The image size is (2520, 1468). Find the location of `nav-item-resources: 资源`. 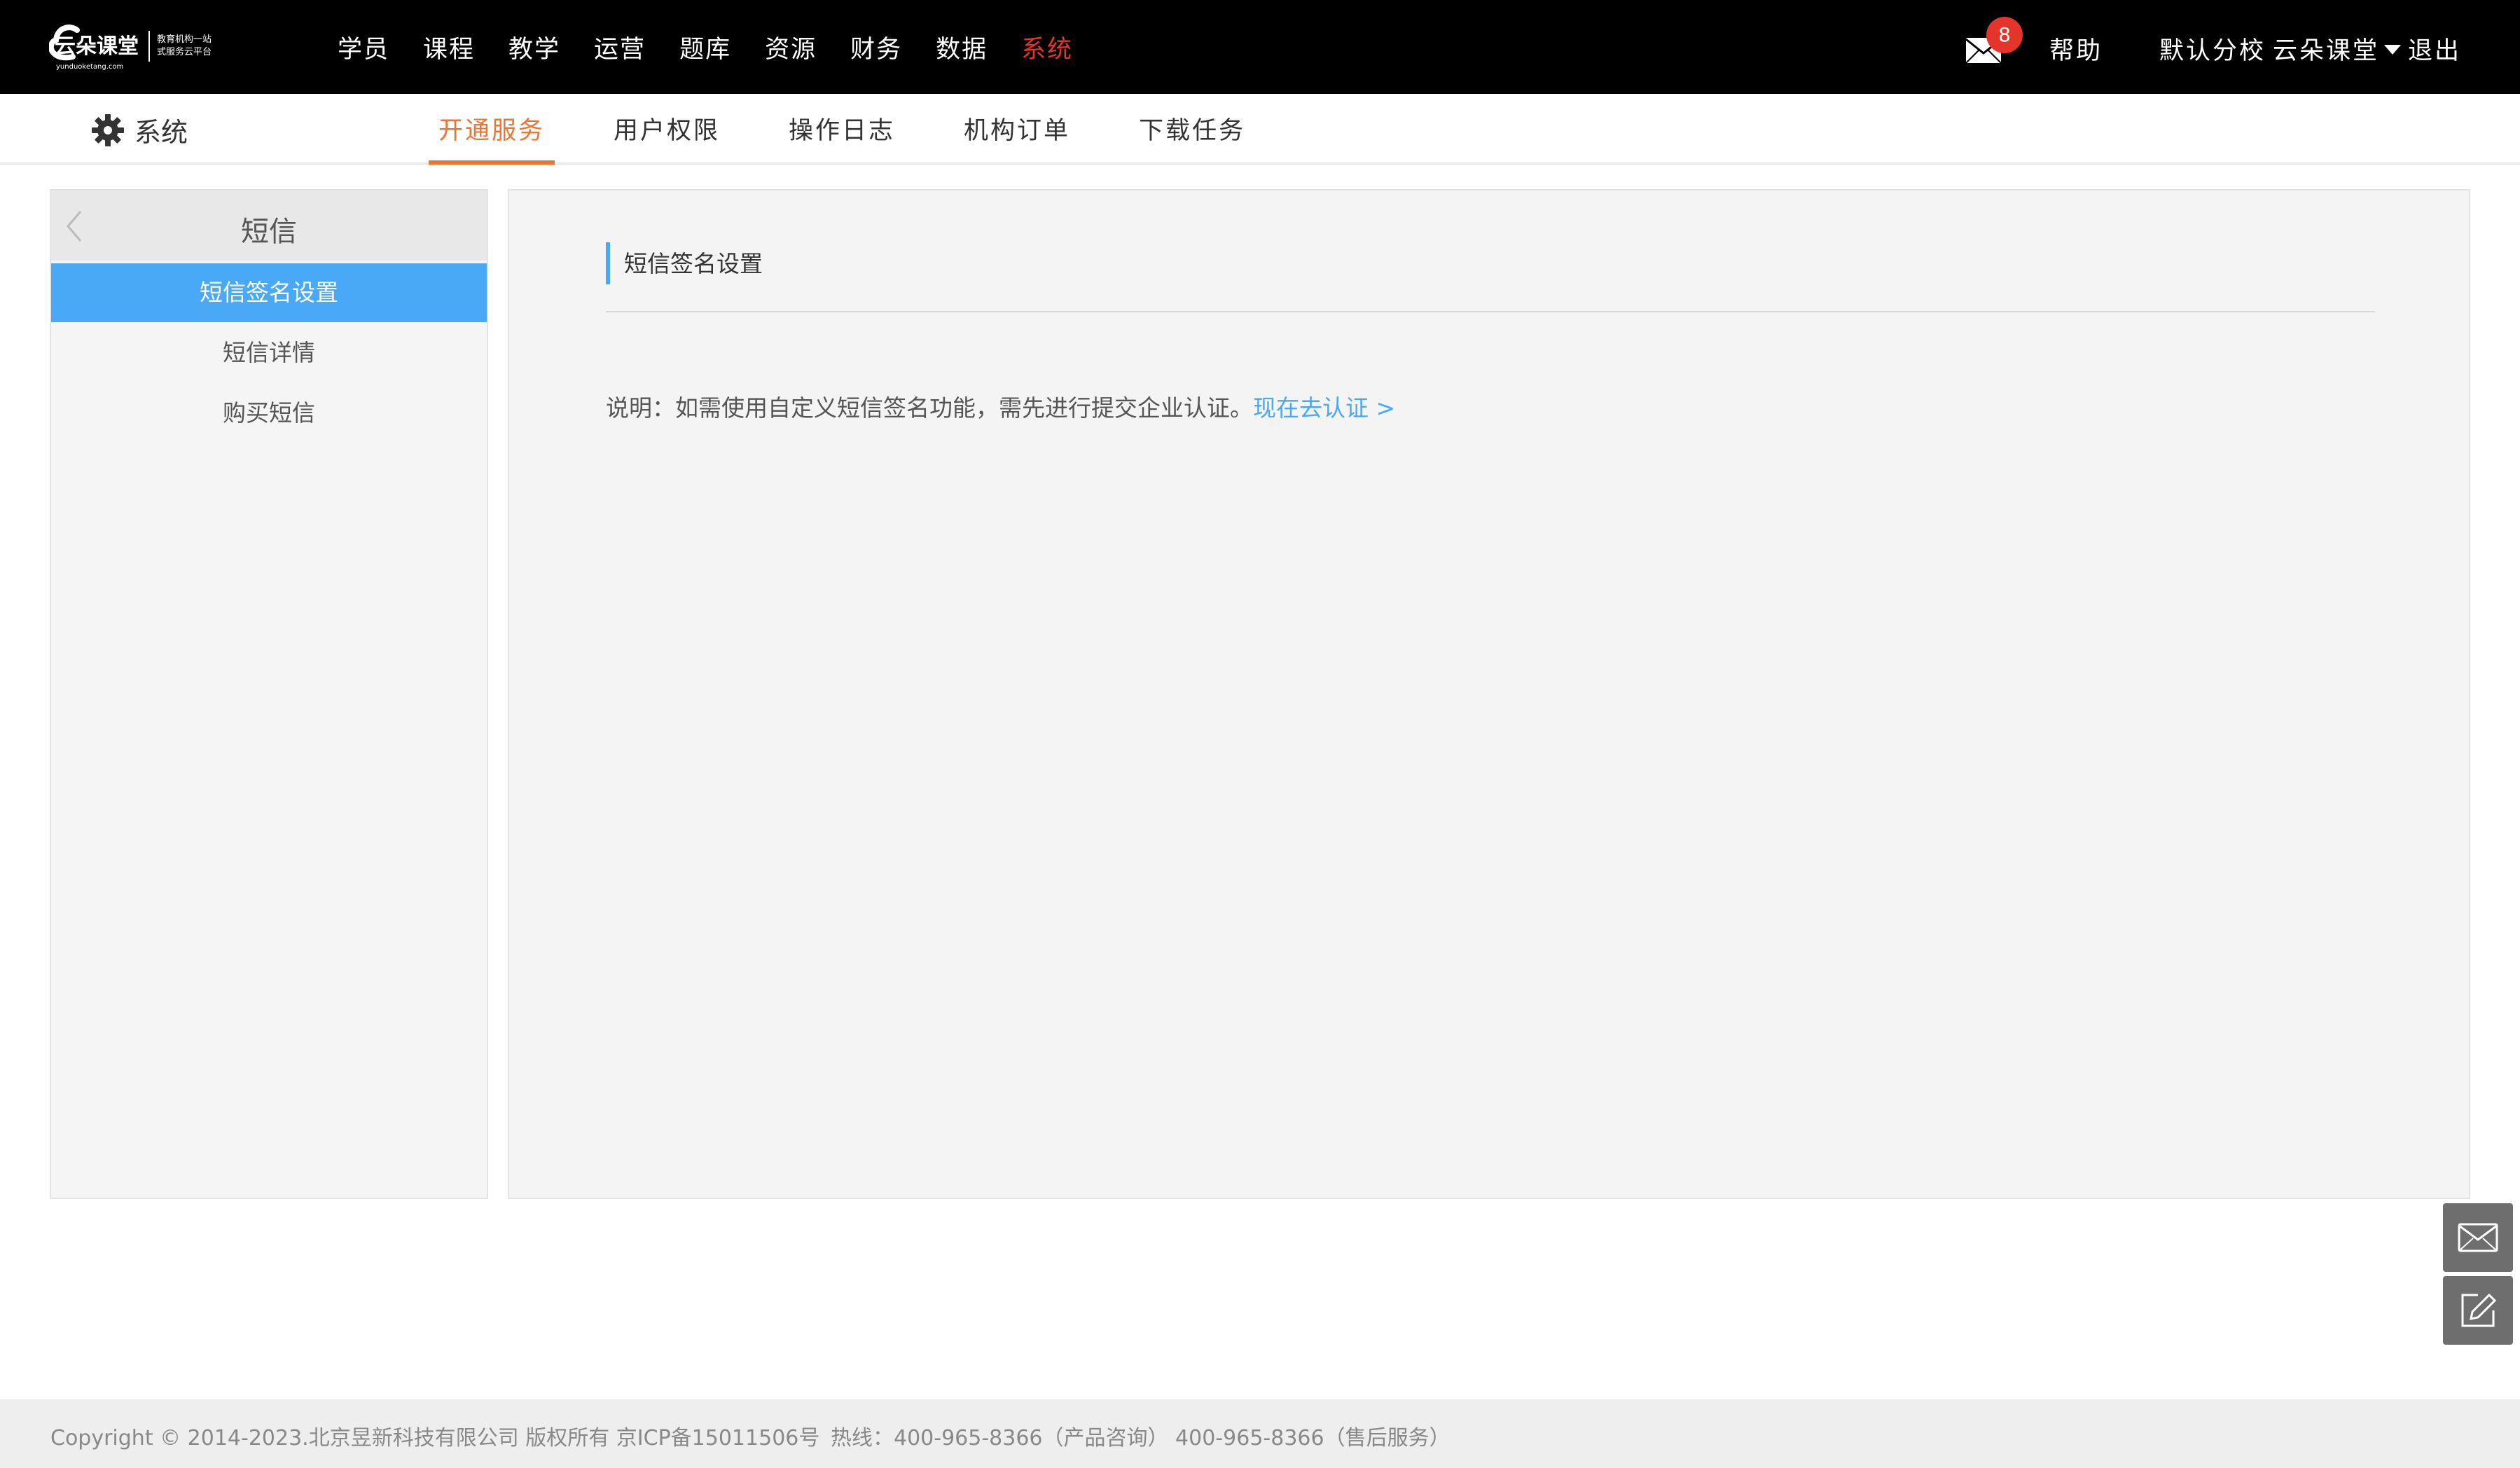

nav-item-resources: 资源 is located at coordinates (791, 47).